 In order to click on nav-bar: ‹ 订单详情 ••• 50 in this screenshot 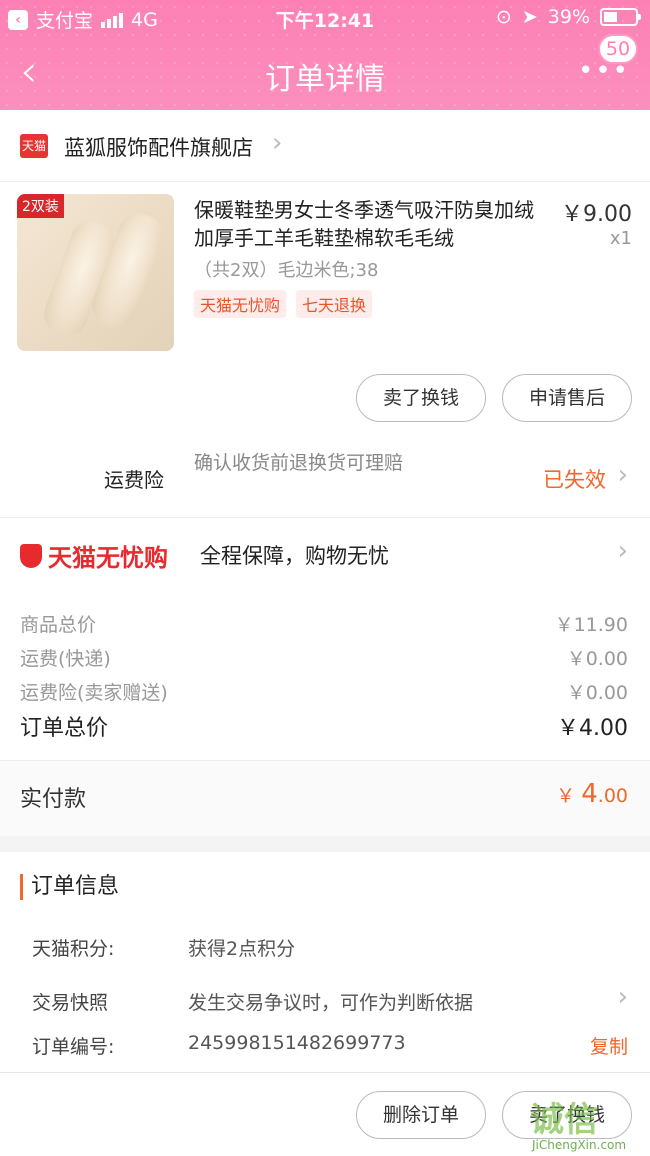, I will do `click(325, 72)`.